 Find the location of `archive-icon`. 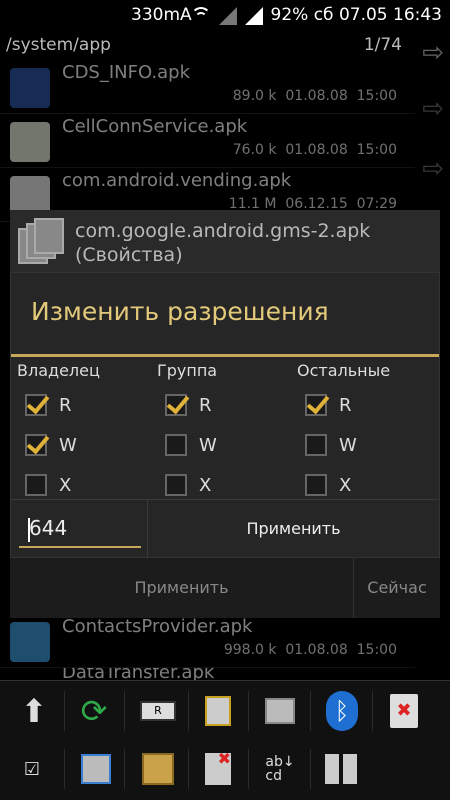

archive-icon is located at coordinates (158, 769).